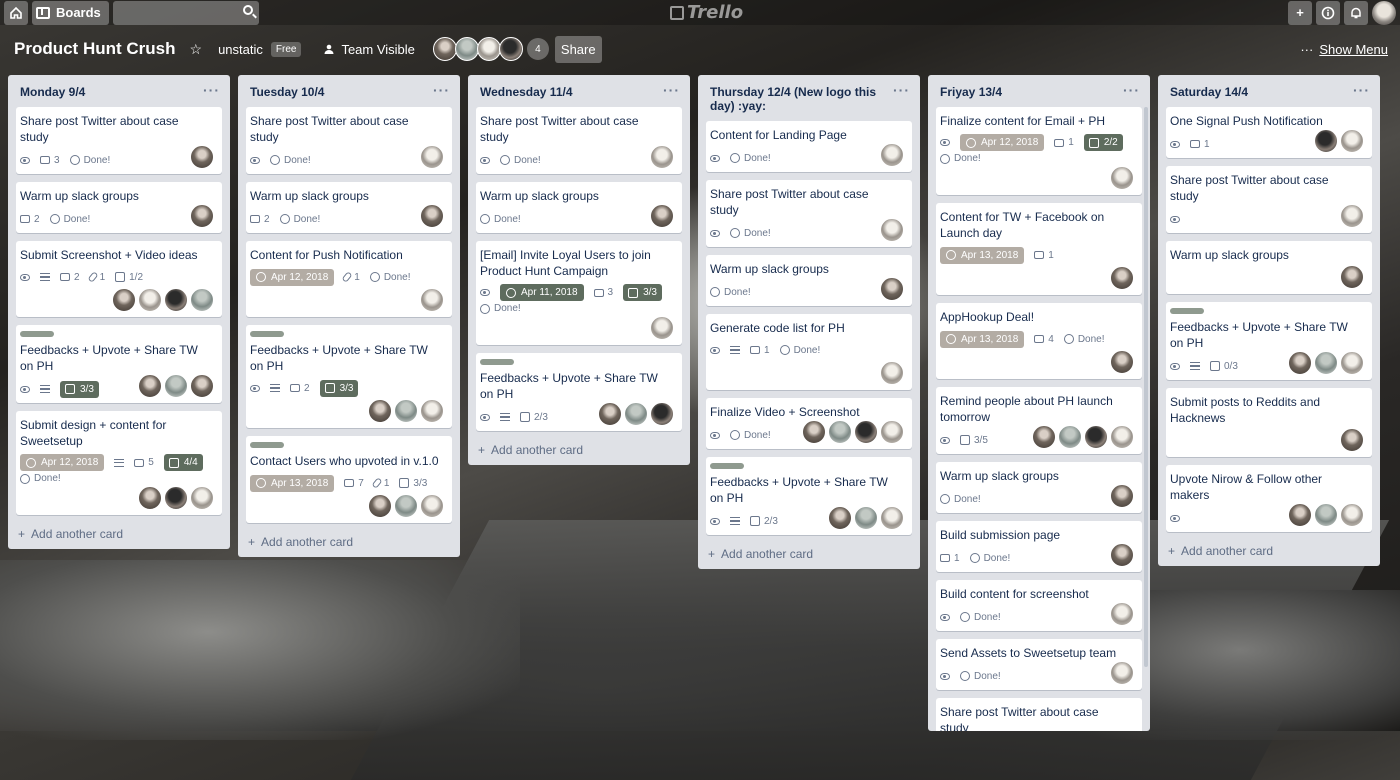  Describe the element at coordinates (537, 49) in the screenshot. I see `member-count: 4` at that location.